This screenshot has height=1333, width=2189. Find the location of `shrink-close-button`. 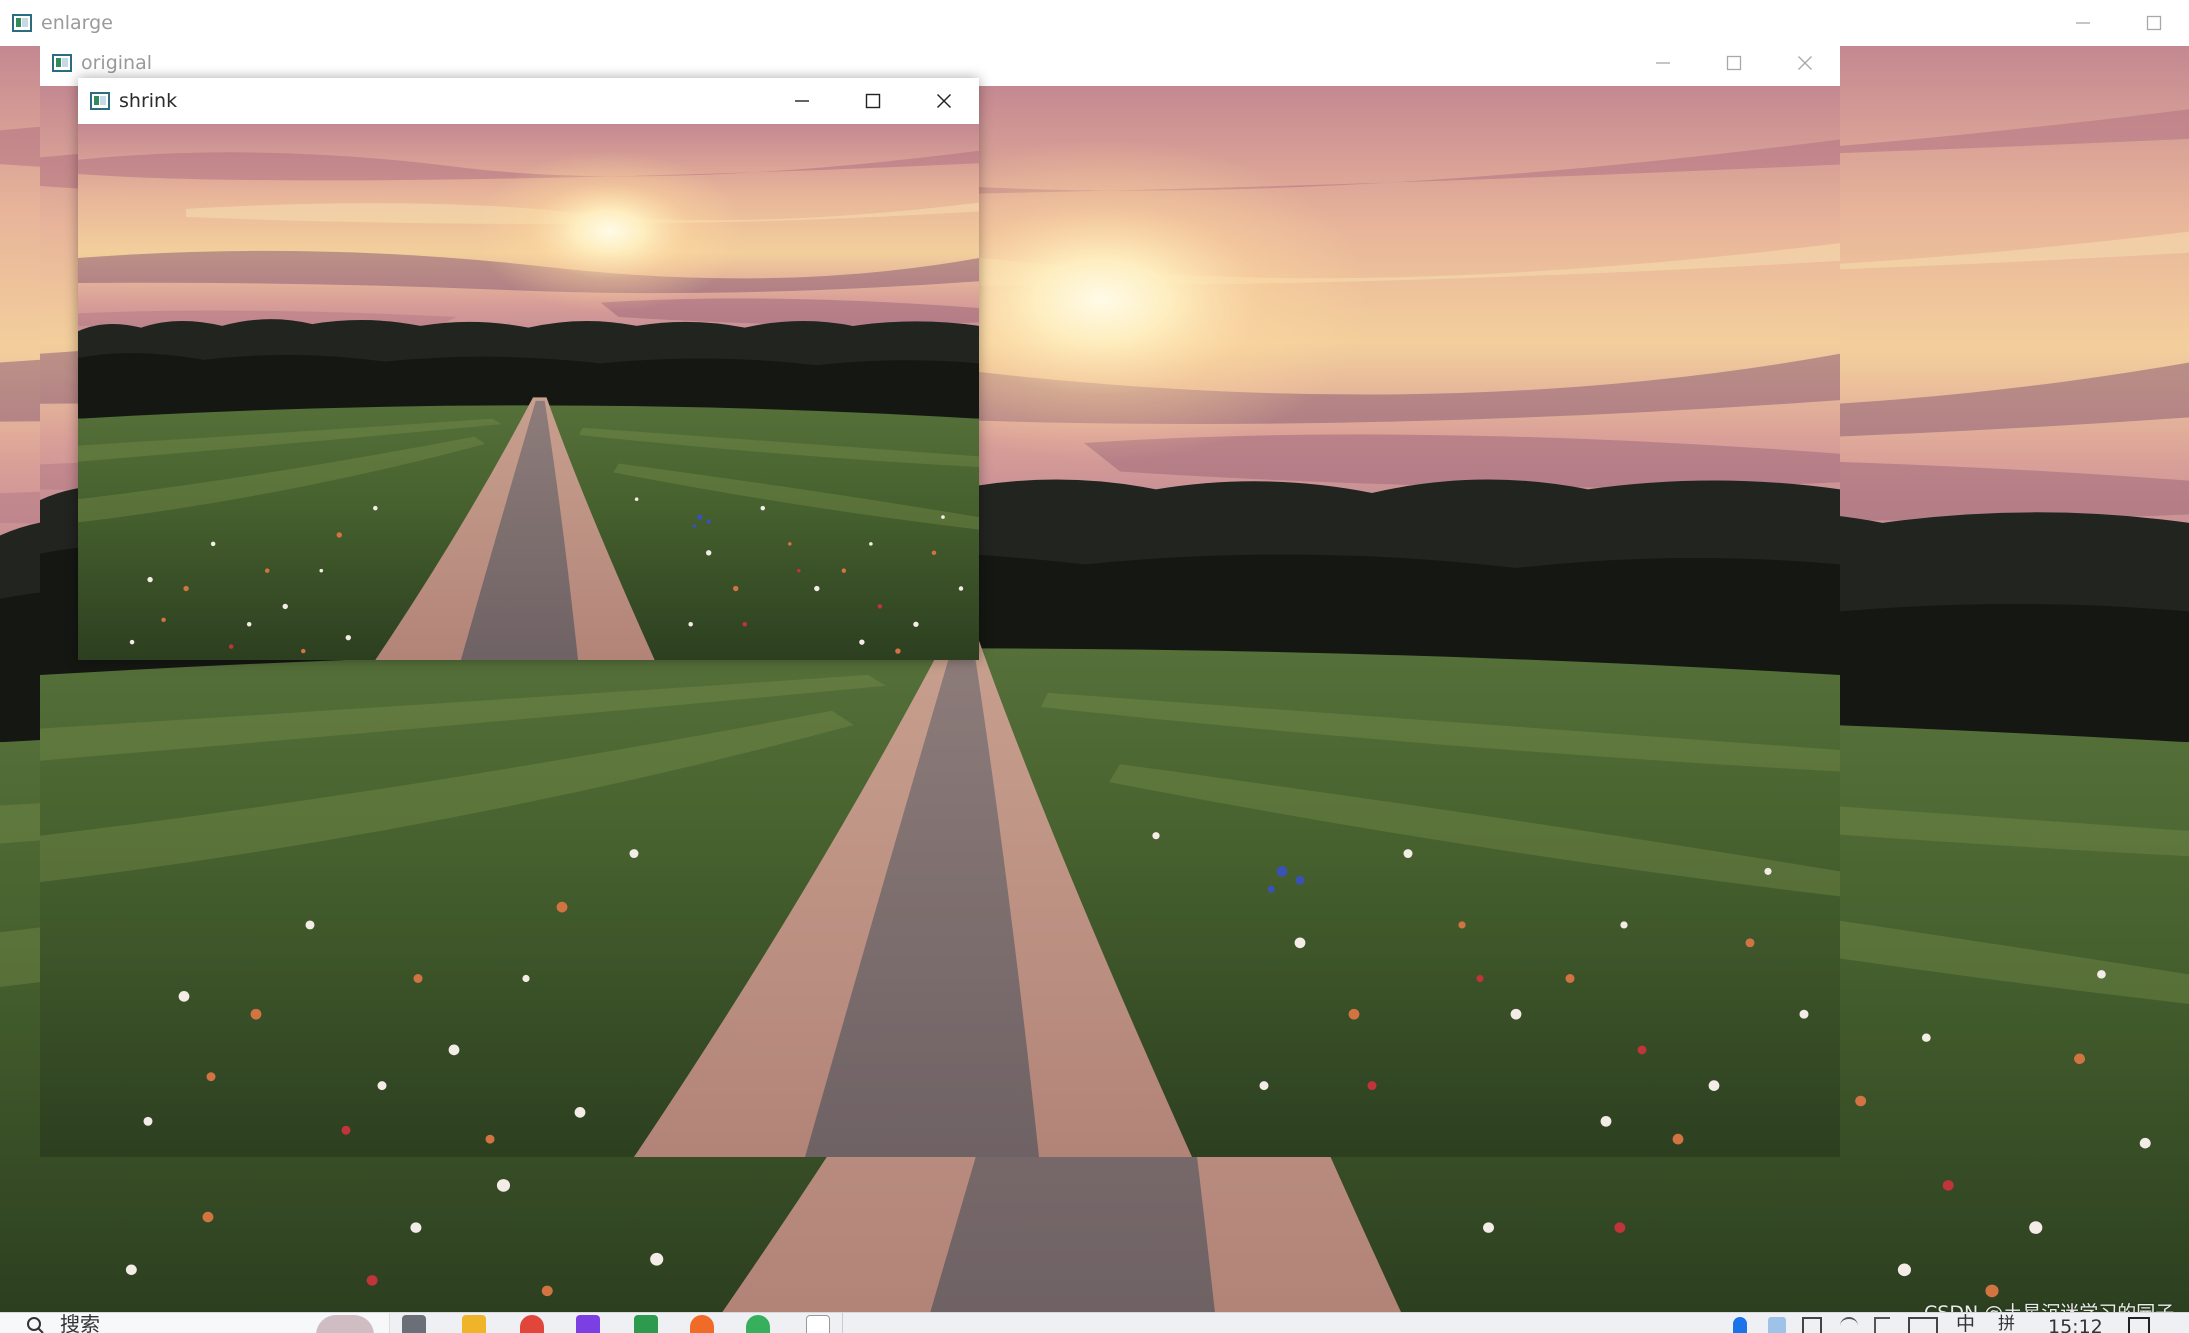

shrink-close-button is located at coordinates (943, 101).